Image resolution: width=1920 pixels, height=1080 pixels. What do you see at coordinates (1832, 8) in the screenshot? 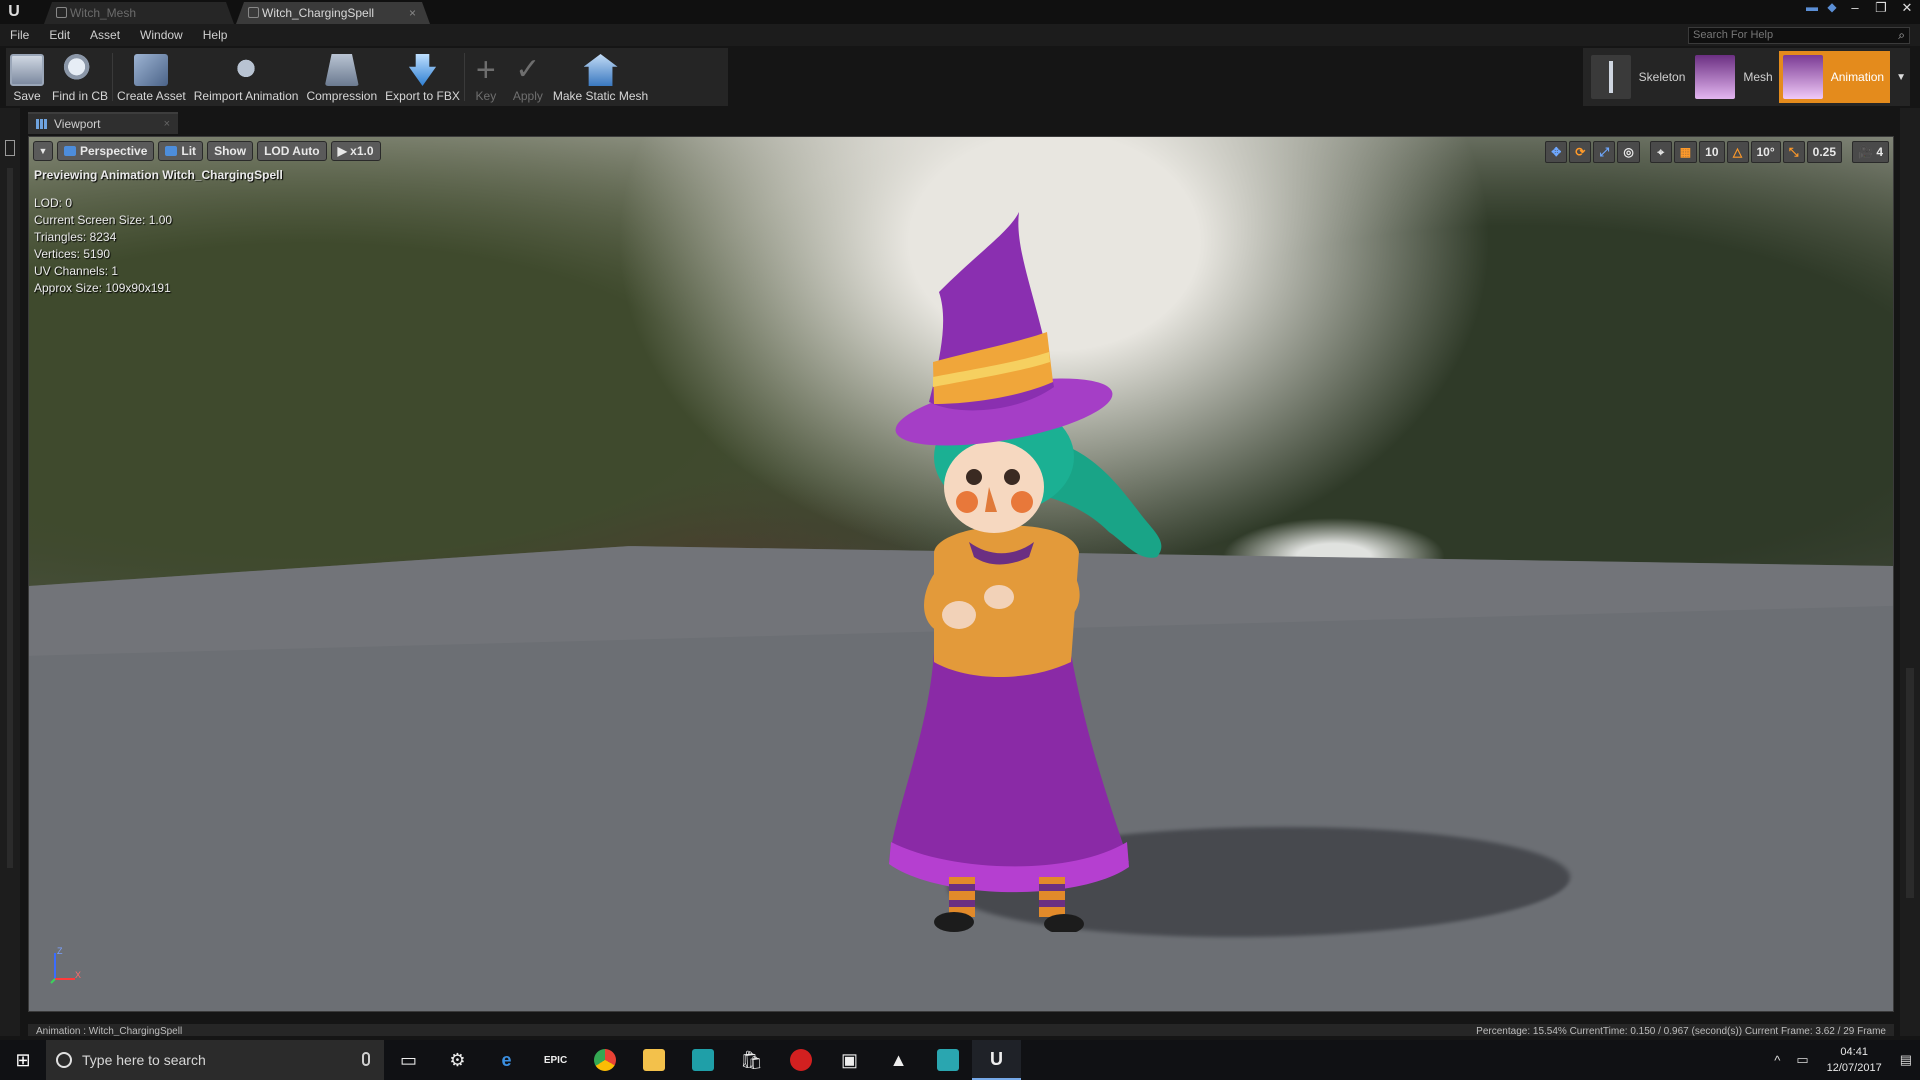
I see `notification-icon: ◆` at bounding box center [1832, 8].